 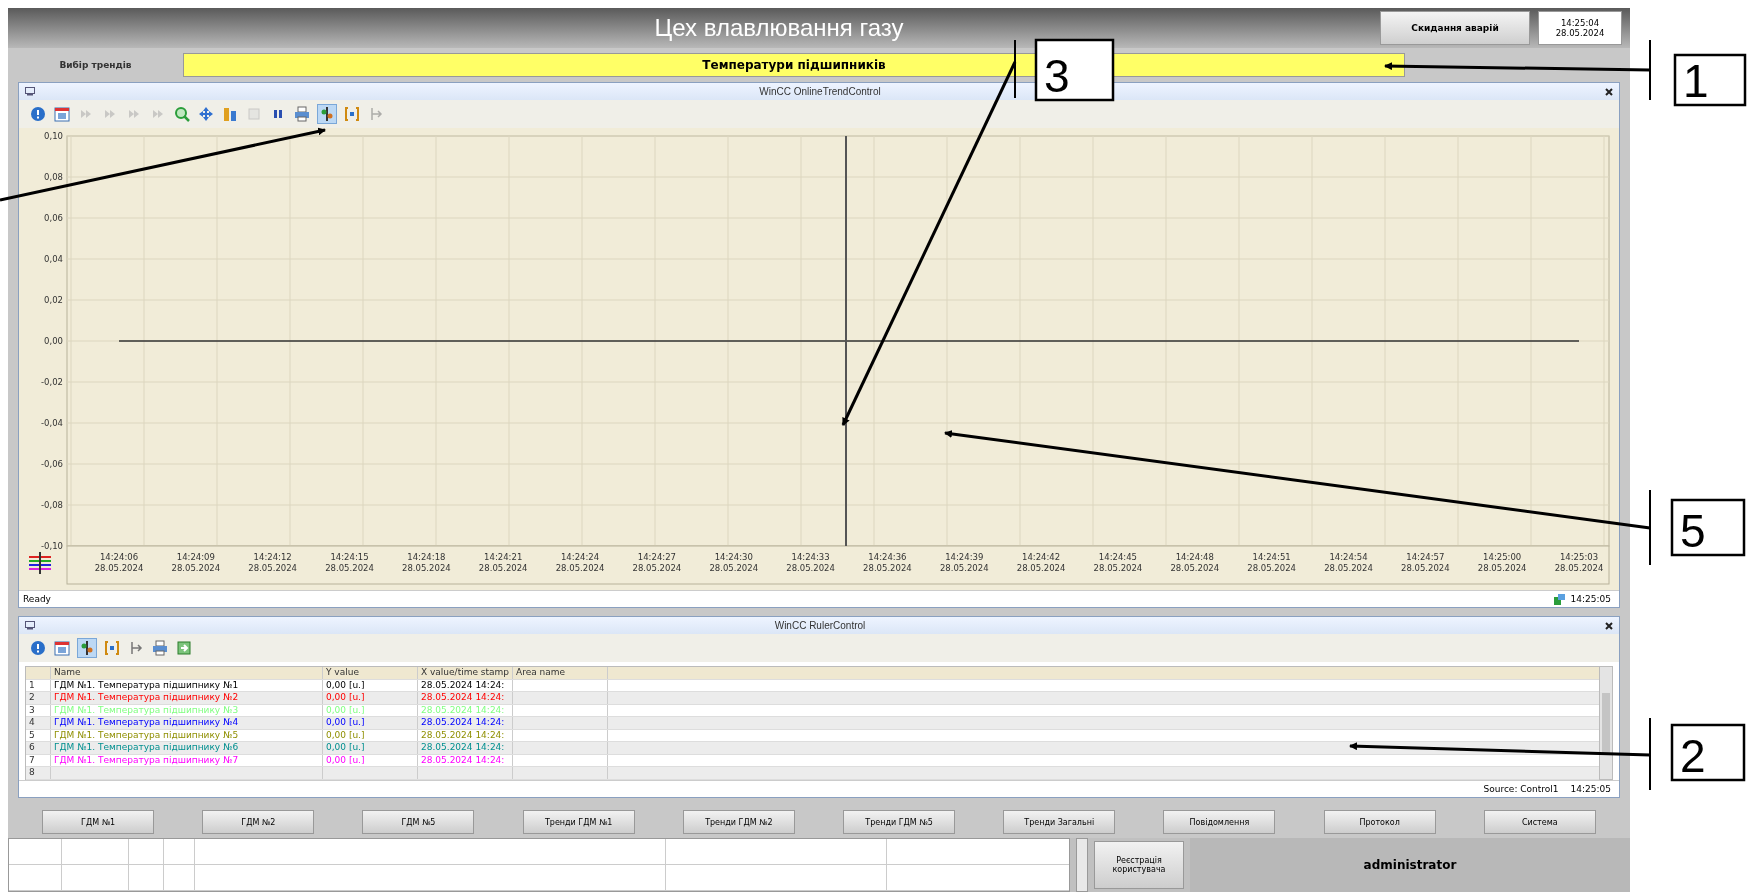 What do you see at coordinates (187, 698) in the screenshot?
I see `table-cell: ГДМ №1. Температура підшипнику №2` at bounding box center [187, 698].